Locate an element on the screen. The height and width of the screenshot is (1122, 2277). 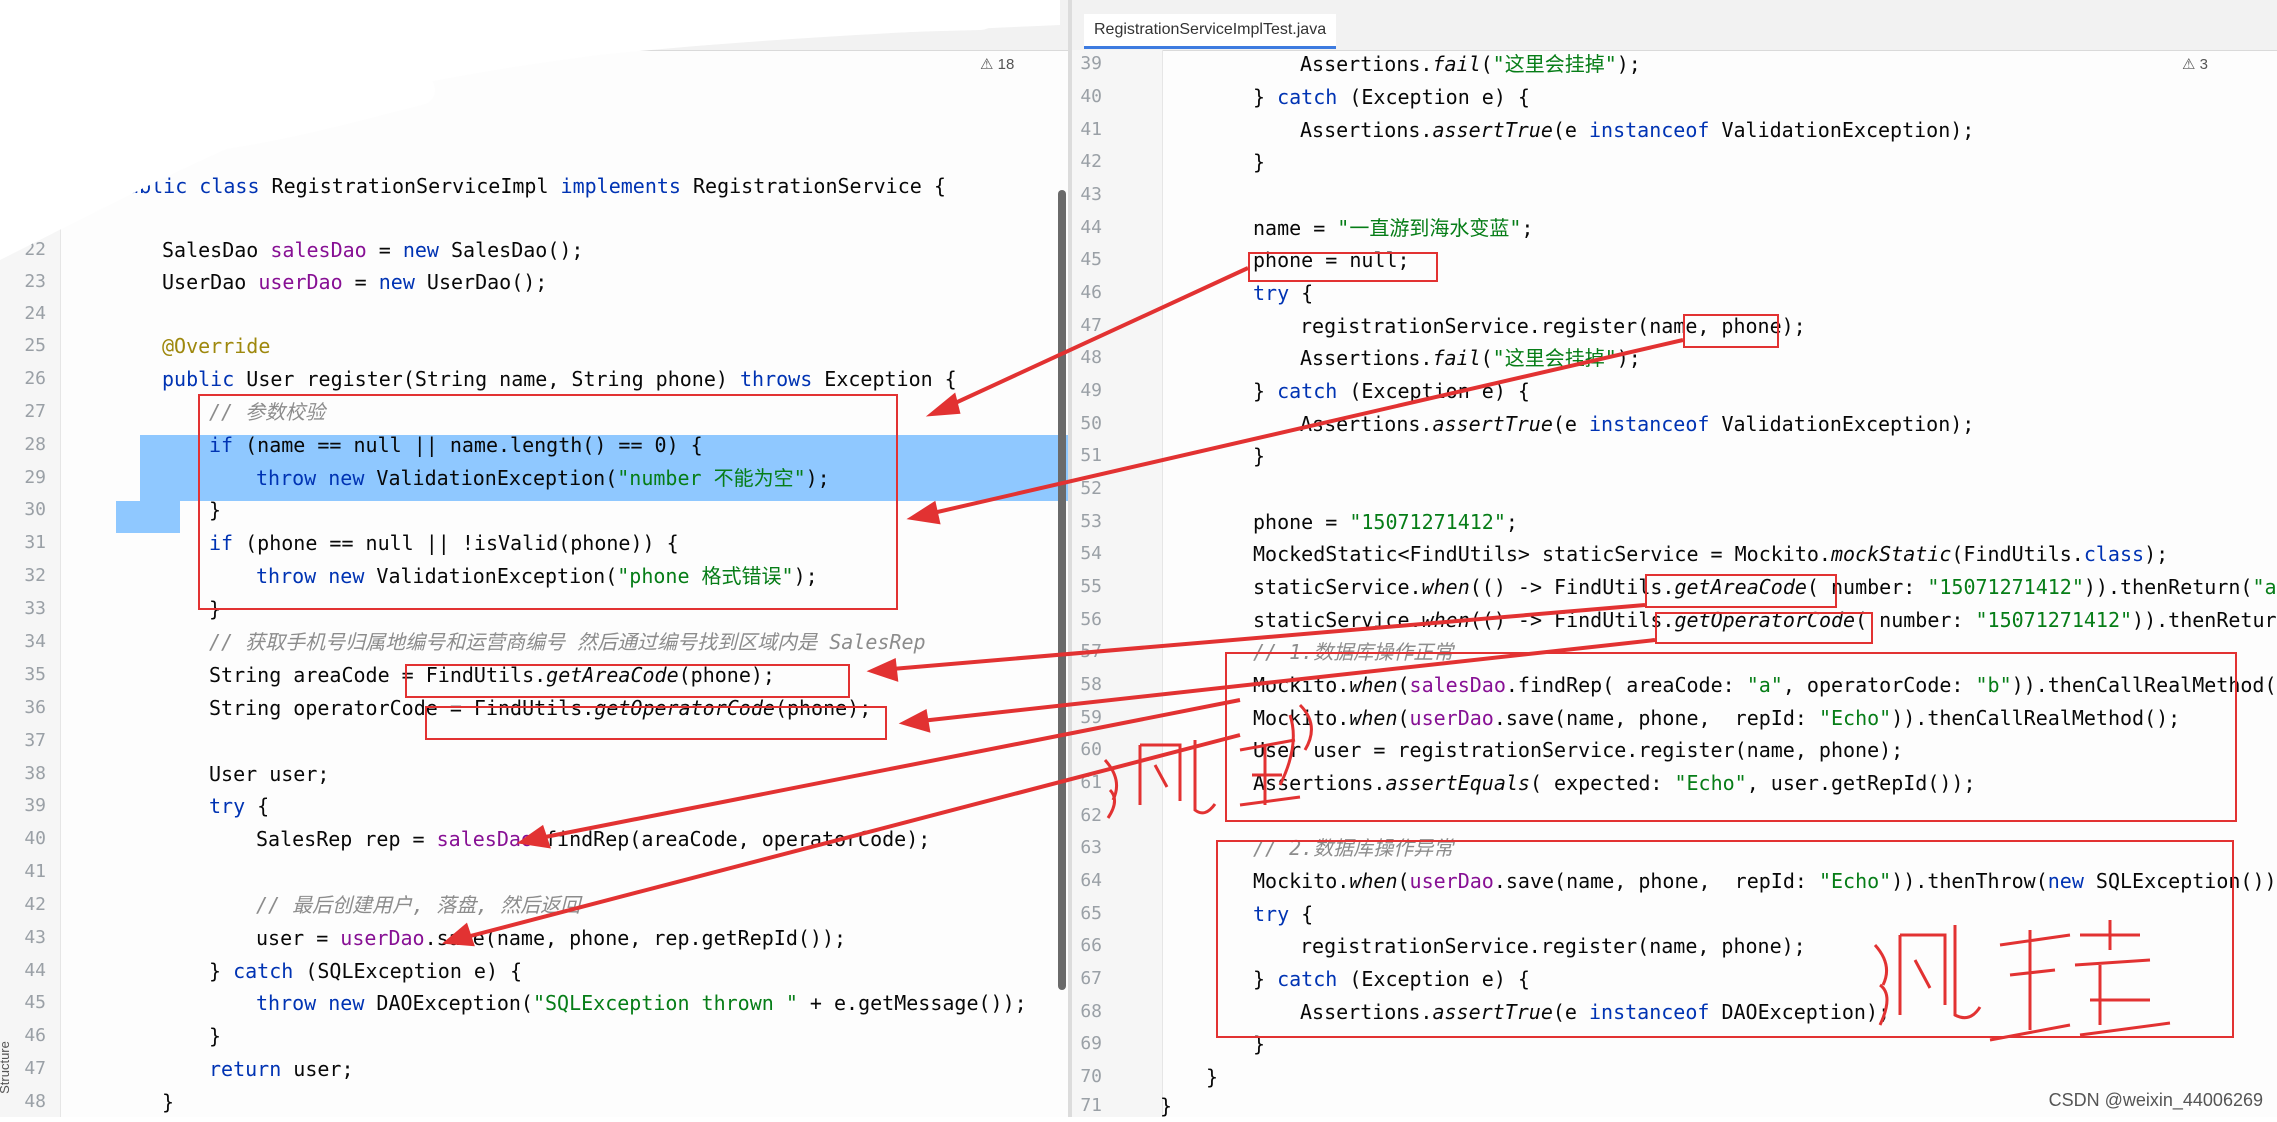
handwriting-exception-strokes is located at coordinates (2022, 981).